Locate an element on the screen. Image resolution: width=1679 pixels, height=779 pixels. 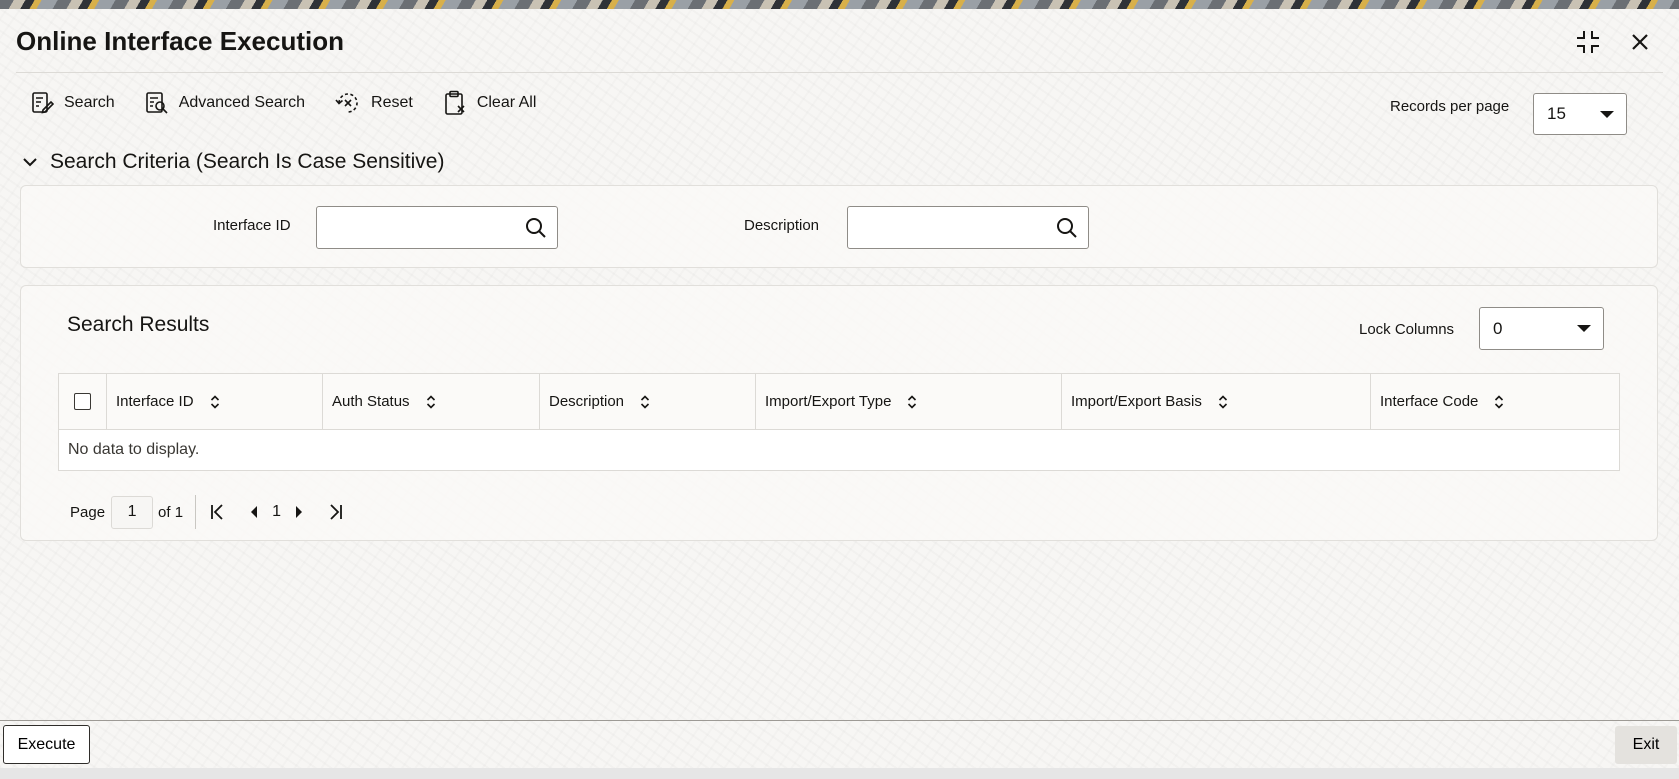
lock-columns-label: Lock Columns is located at coordinates (1407, 329).